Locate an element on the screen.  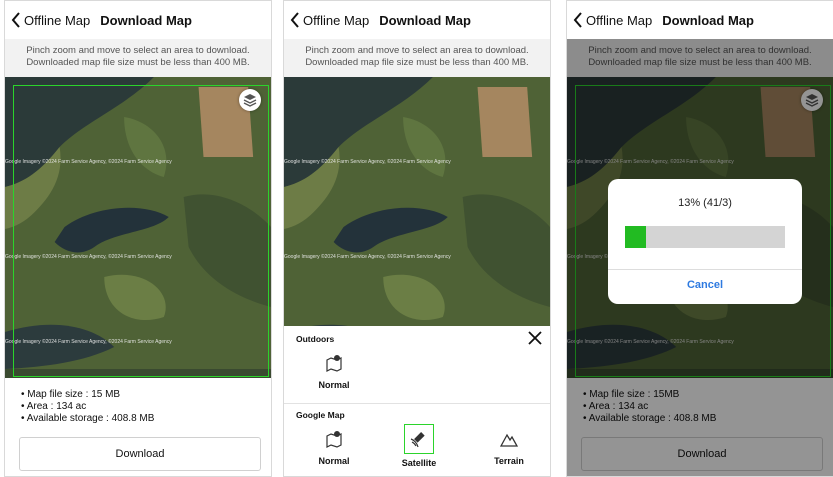
layers-icon is located at coordinates (250, 100).